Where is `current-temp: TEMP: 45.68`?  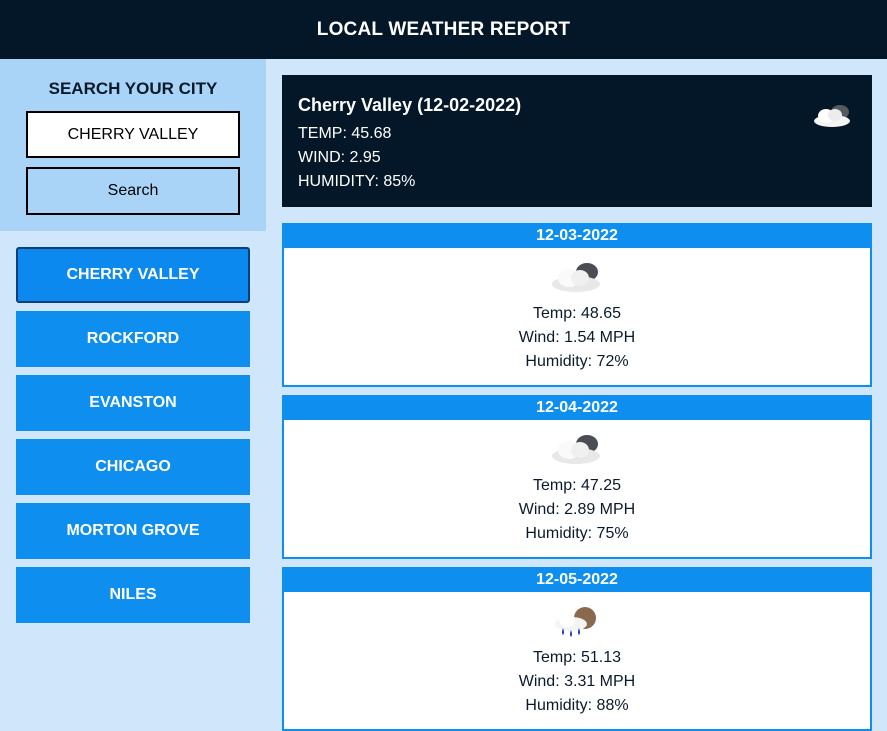
current-temp: TEMP: 45.68 is located at coordinates (345, 133).